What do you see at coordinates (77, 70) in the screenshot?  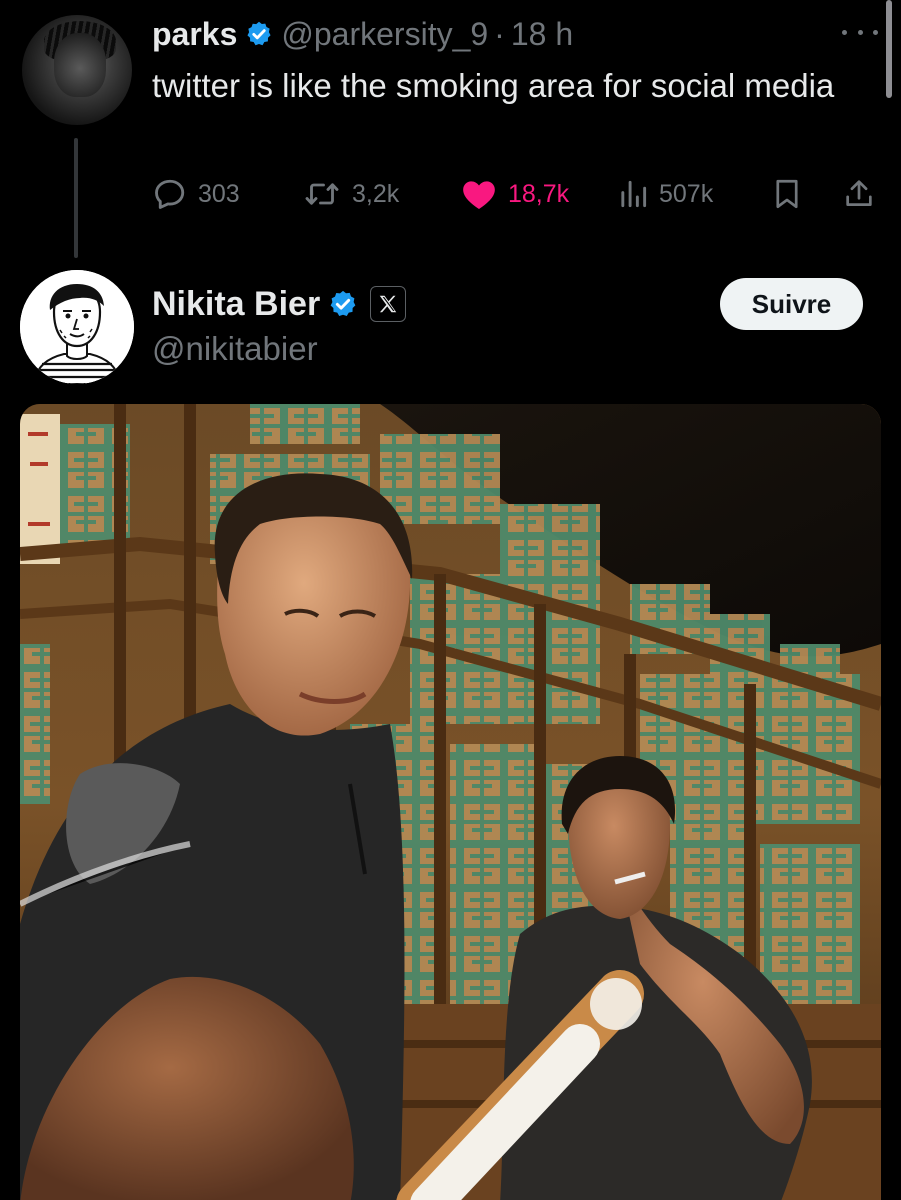 I see `avatar` at bounding box center [77, 70].